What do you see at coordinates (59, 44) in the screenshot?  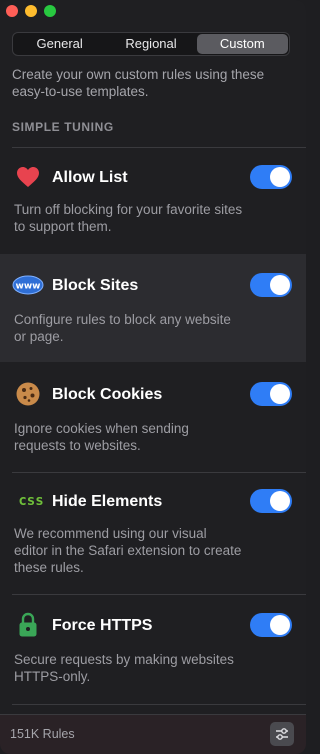 I see `tab-general: General` at bounding box center [59, 44].